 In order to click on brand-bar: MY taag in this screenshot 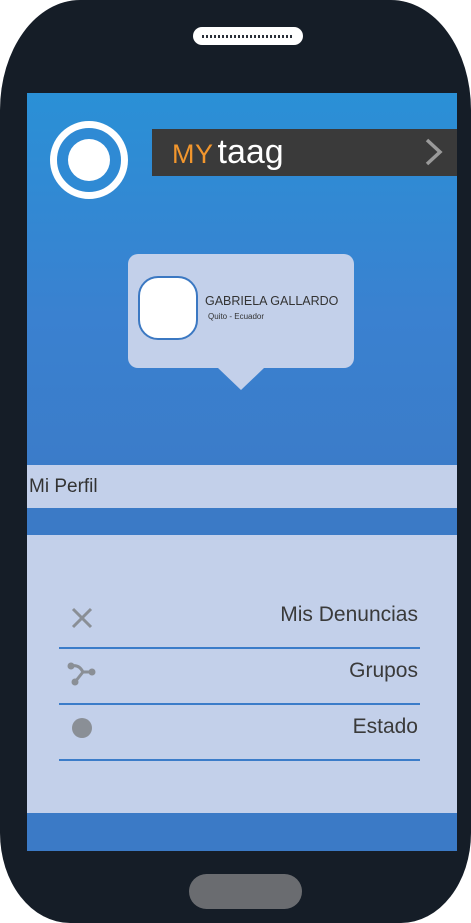, I will do `click(304, 152)`.